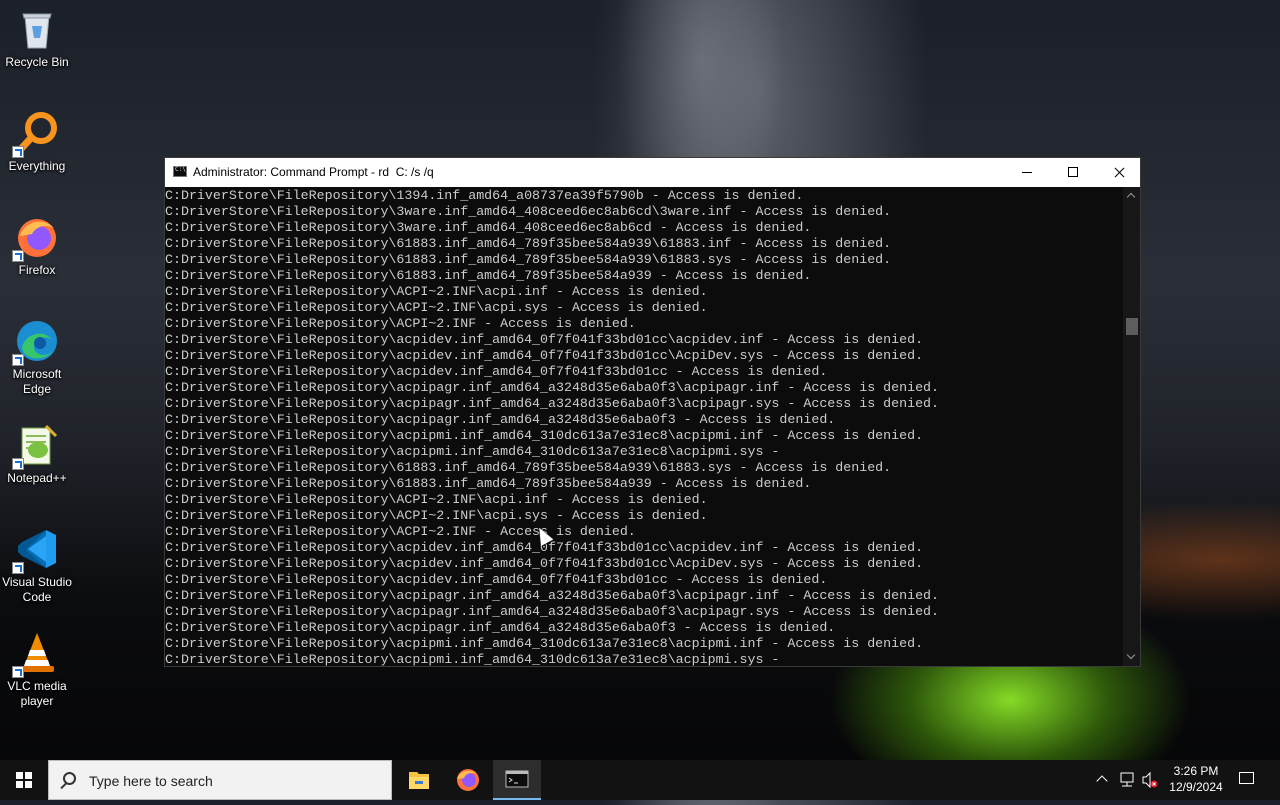 This screenshot has height=805, width=1280. Describe the element at coordinates (1073, 172) in the screenshot. I see `maximize-button` at that location.